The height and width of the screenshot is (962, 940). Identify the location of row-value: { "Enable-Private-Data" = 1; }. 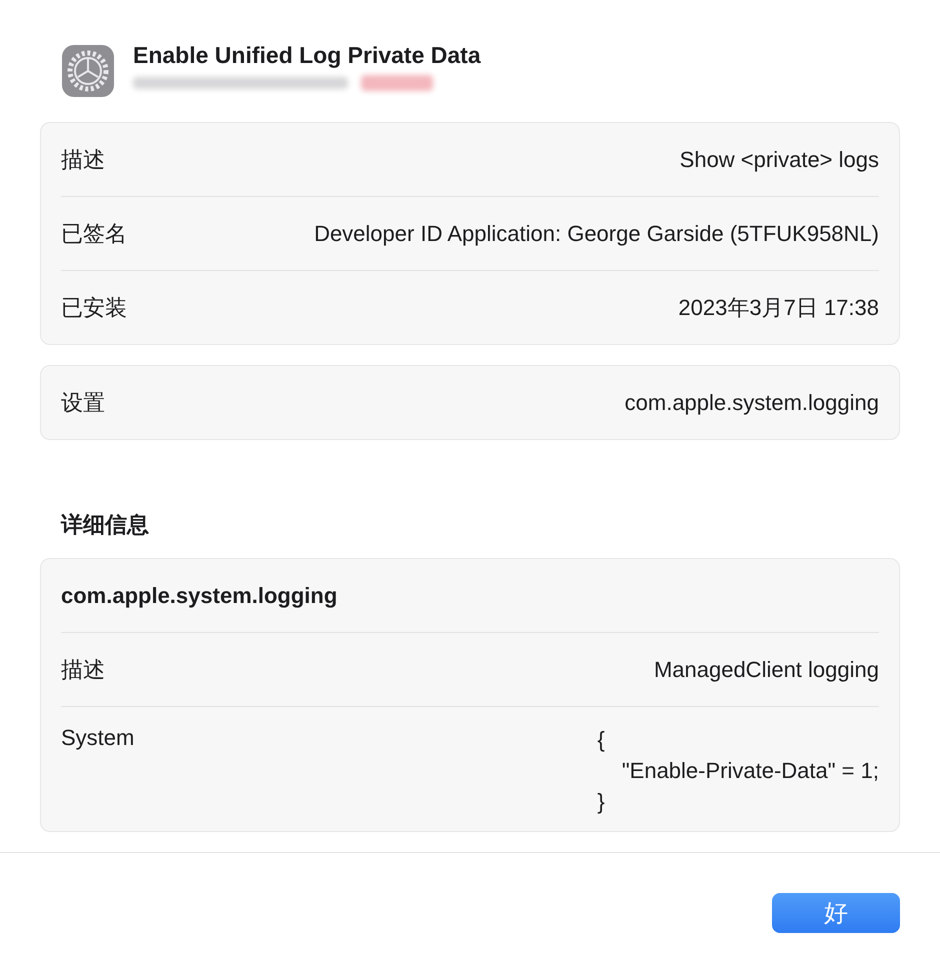
(738, 771).